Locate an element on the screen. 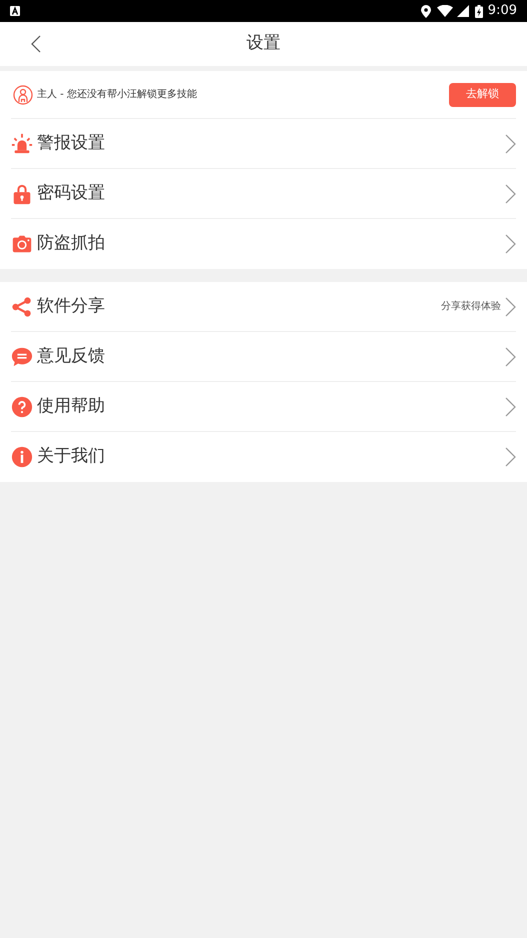 The width and height of the screenshot is (527, 938). signal-icon is located at coordinates (462, 11).